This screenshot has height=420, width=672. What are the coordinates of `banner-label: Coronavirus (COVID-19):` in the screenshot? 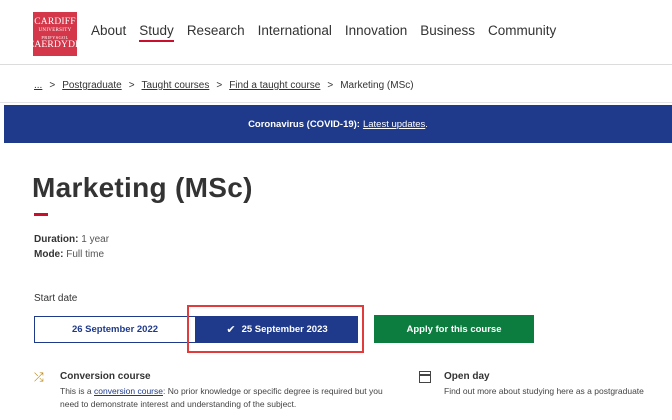 It's located at (304, 124).